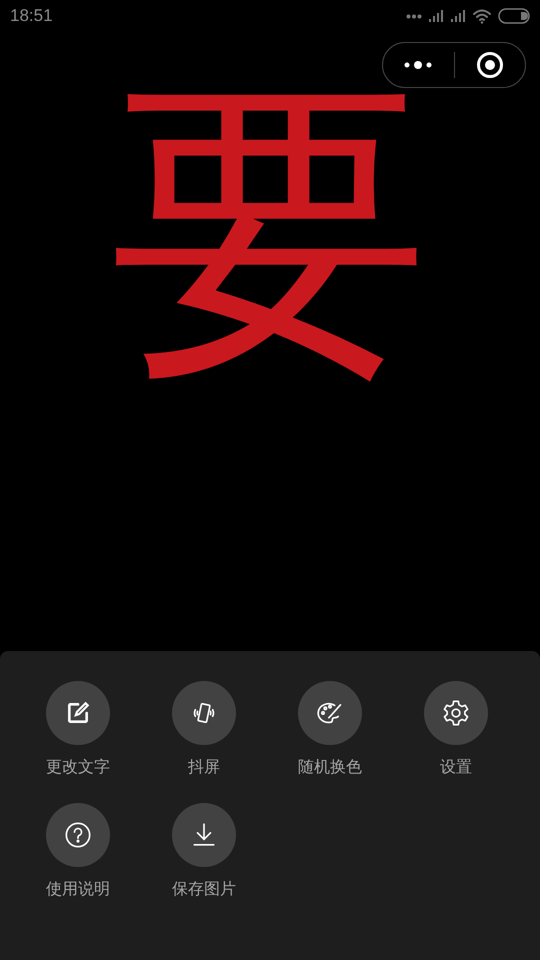  Describe the element at coordinates (78, 889) in the screenshot. I see `action-label: 使用说明` at that location.